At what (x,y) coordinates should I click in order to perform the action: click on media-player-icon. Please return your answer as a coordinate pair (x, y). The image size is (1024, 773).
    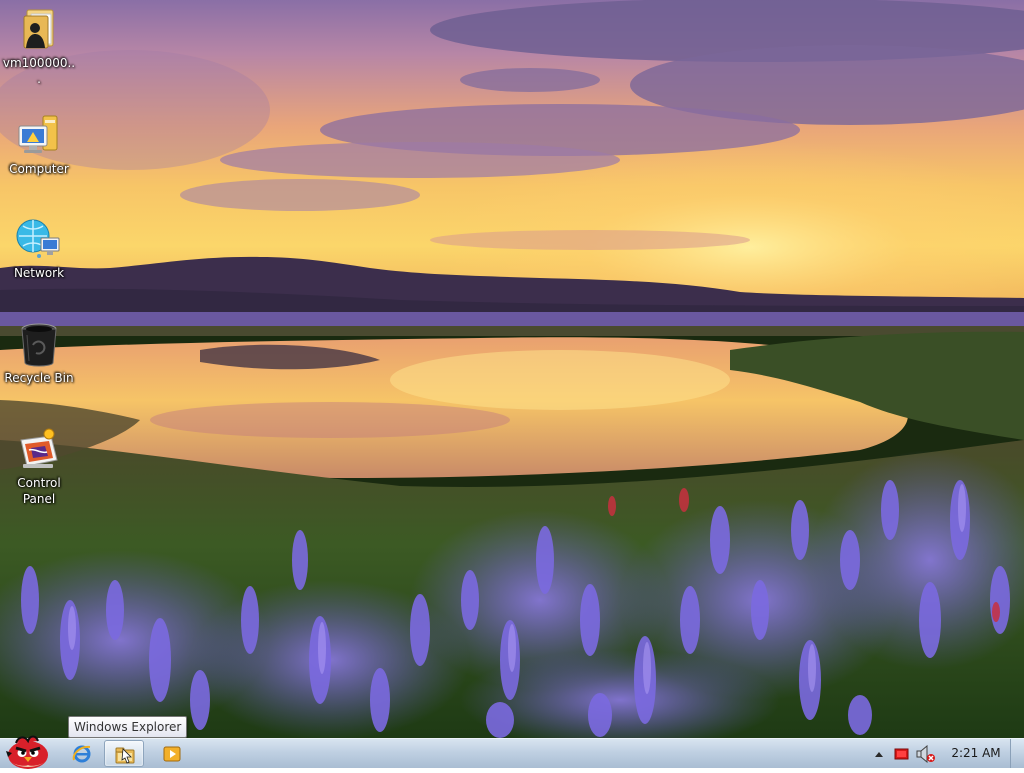
    Looking at the image, I should click on (172, 754).